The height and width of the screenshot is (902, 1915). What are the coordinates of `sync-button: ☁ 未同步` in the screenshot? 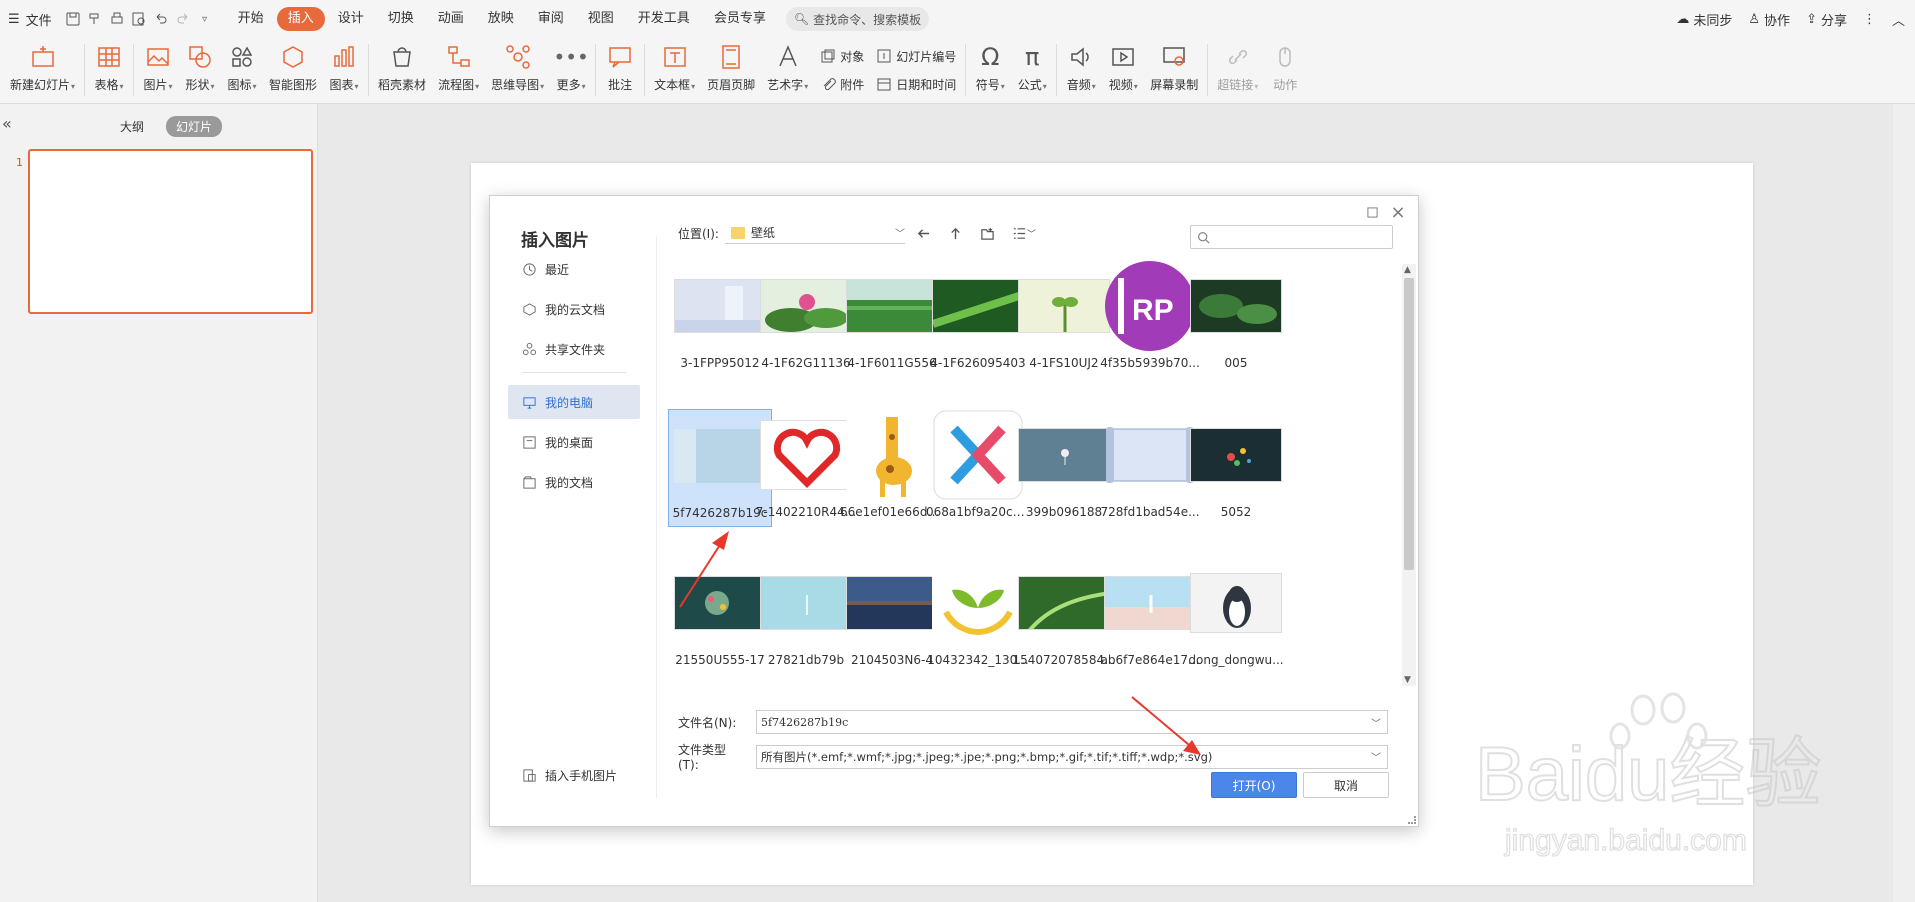 It's located at (1704, 19).